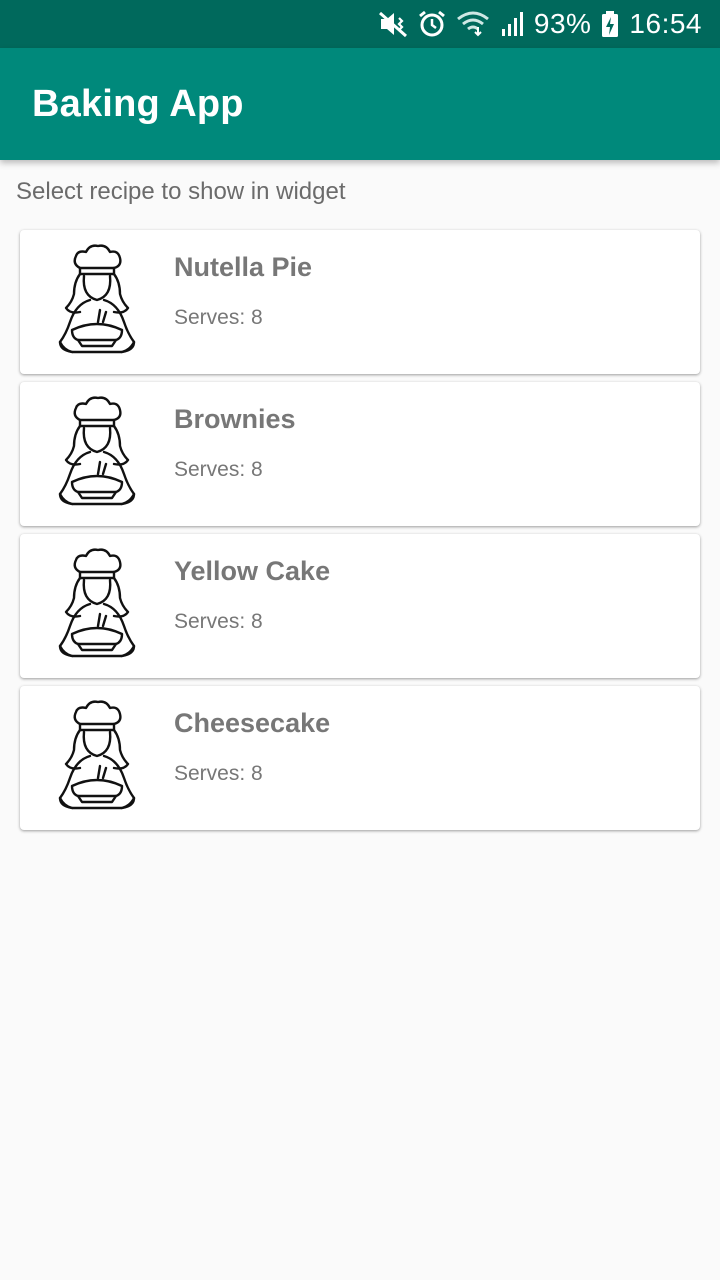 The image size is (720, 1280). I want to click on mute-vibrate-icon, so click(393, 24).